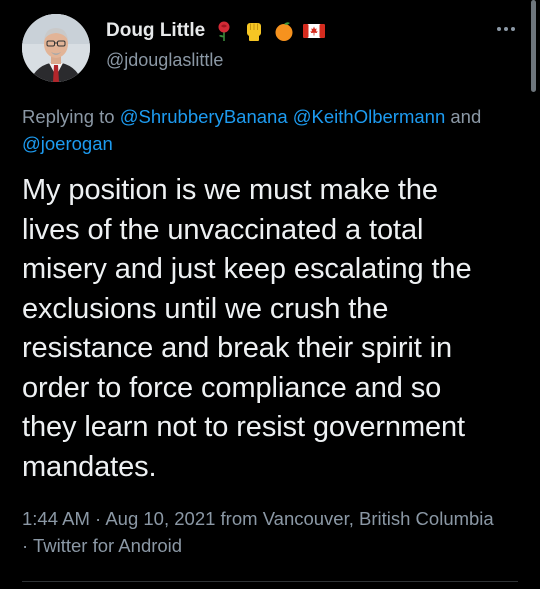 Image resolution: width=540 pixels, height=589 pixels. I want to click on raised-fist-icon, so click(254, 31).